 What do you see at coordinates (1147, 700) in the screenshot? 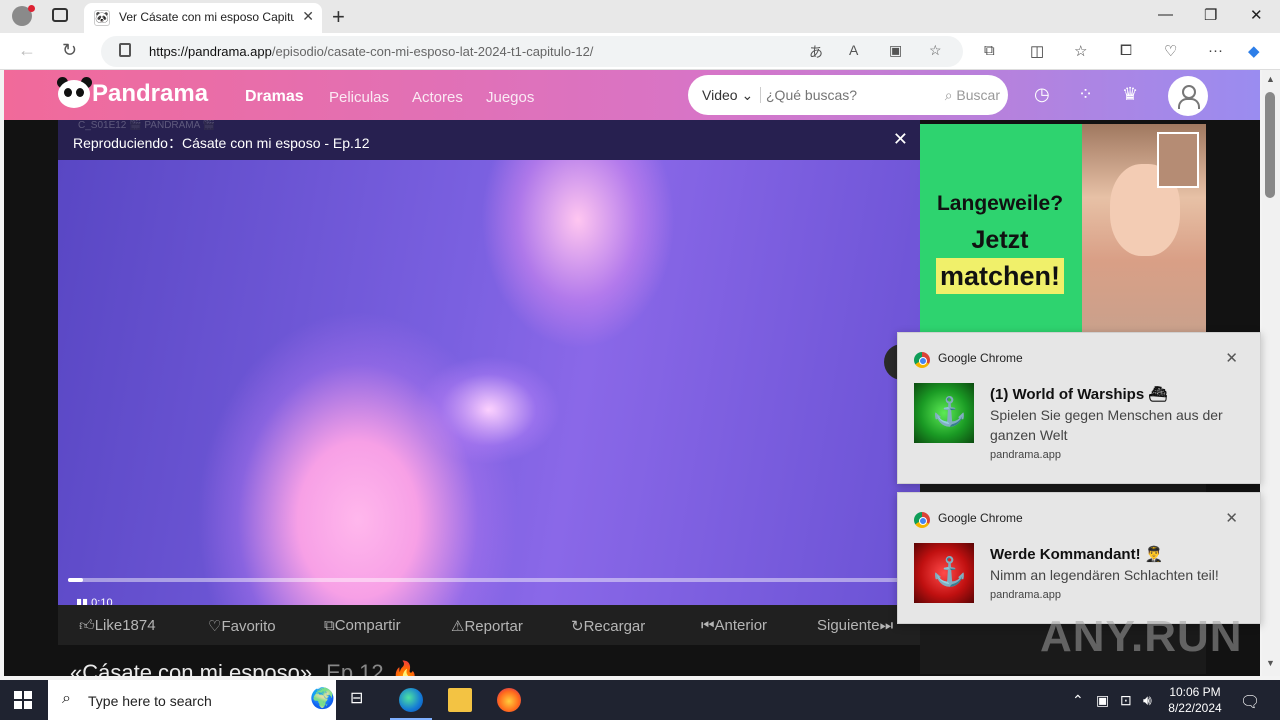
I see `volume-icon: 🔊︎` at bounding box center [1147, 700].